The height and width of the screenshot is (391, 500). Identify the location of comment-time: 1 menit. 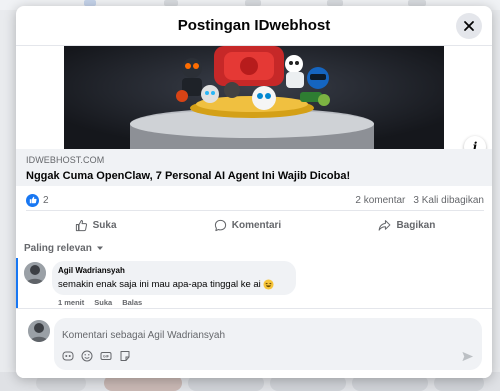
(71, 302).